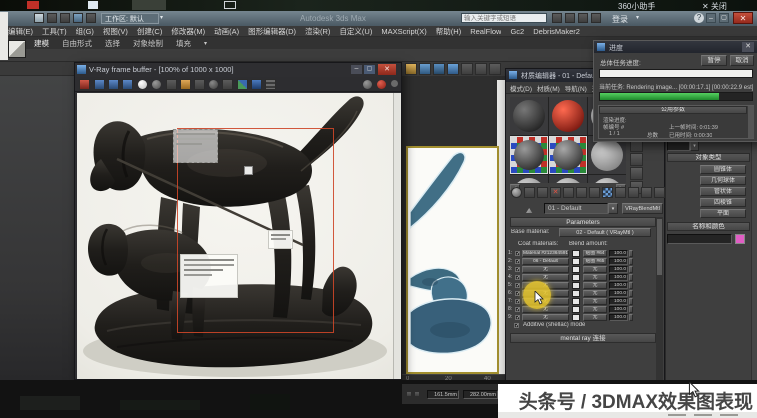  What do you see at coordinates (171, 84) in the screenshot?
I see `save-image-icon` at bounding box center [171, 84].